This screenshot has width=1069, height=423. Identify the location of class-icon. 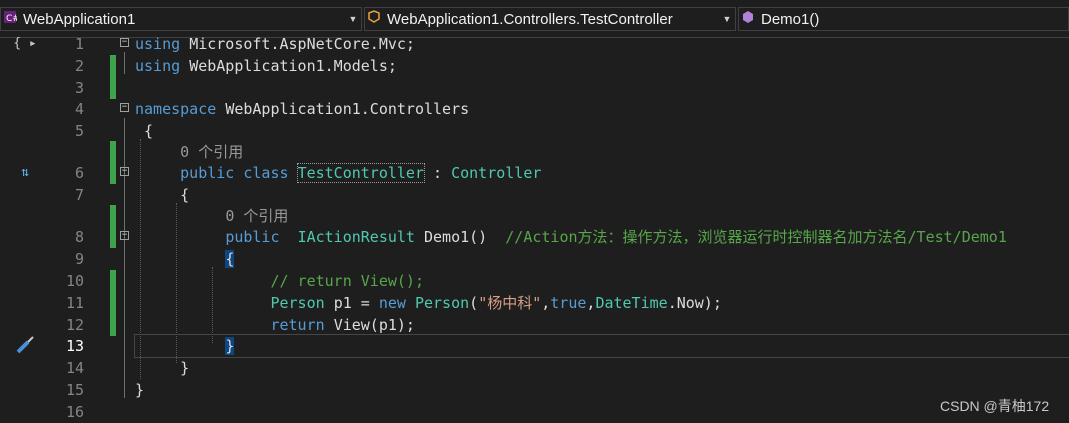
(374, 19).